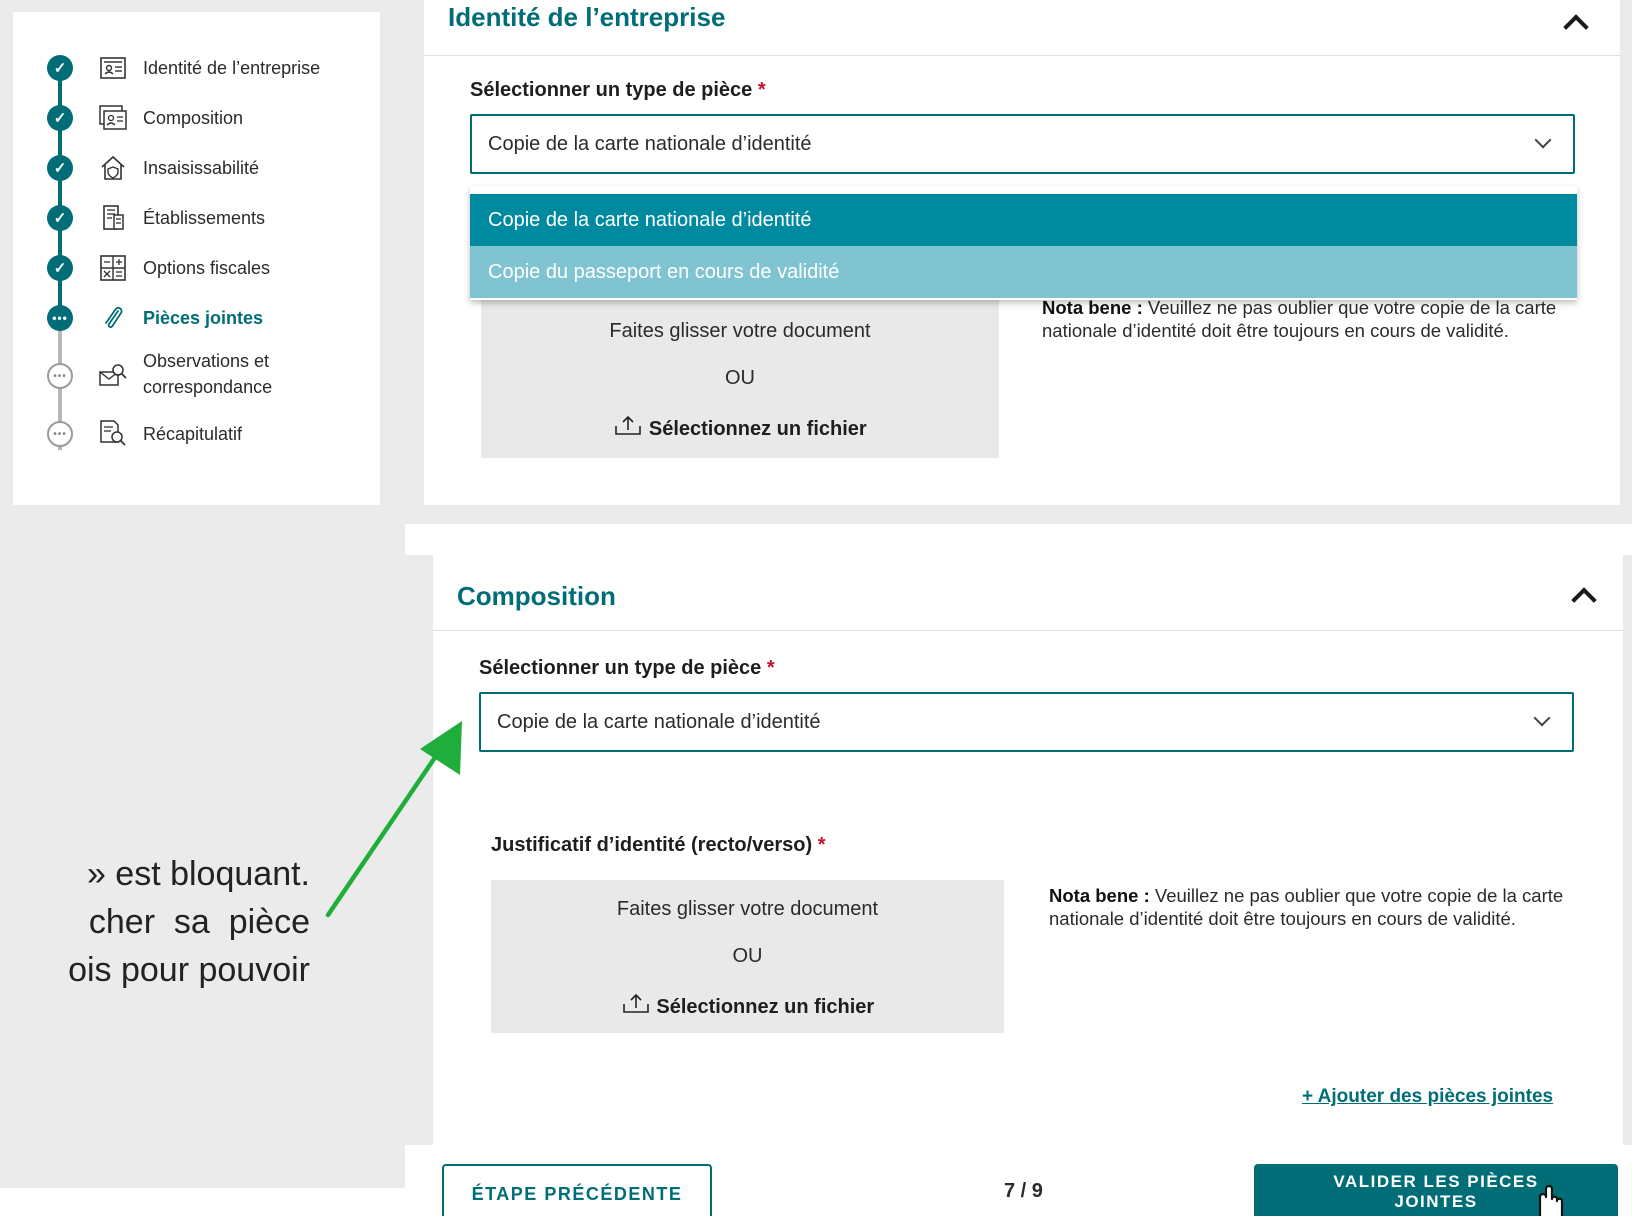 The width and height of the screenshot is (1632, 1216). I want to click on id-card-icon, so click(113, 68).